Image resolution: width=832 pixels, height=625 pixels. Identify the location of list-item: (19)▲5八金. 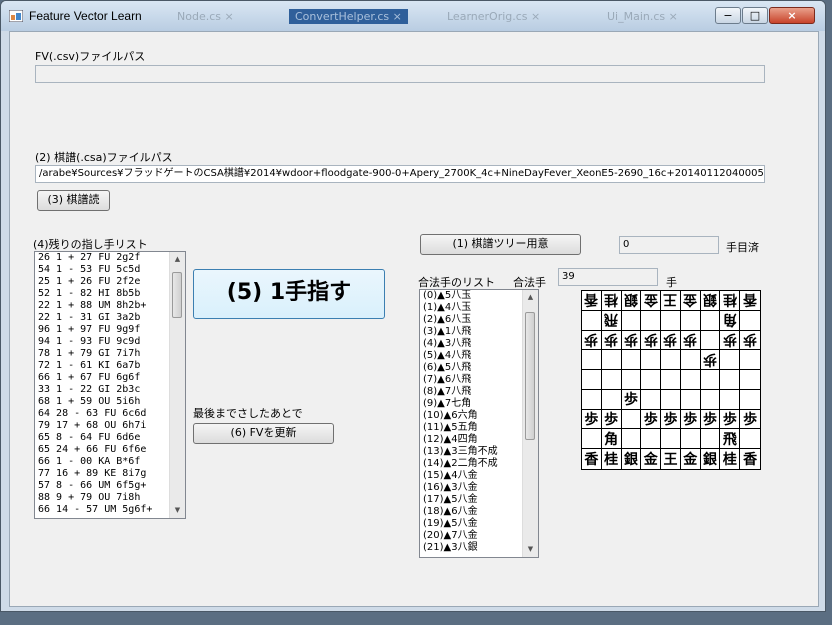
(479, 524).